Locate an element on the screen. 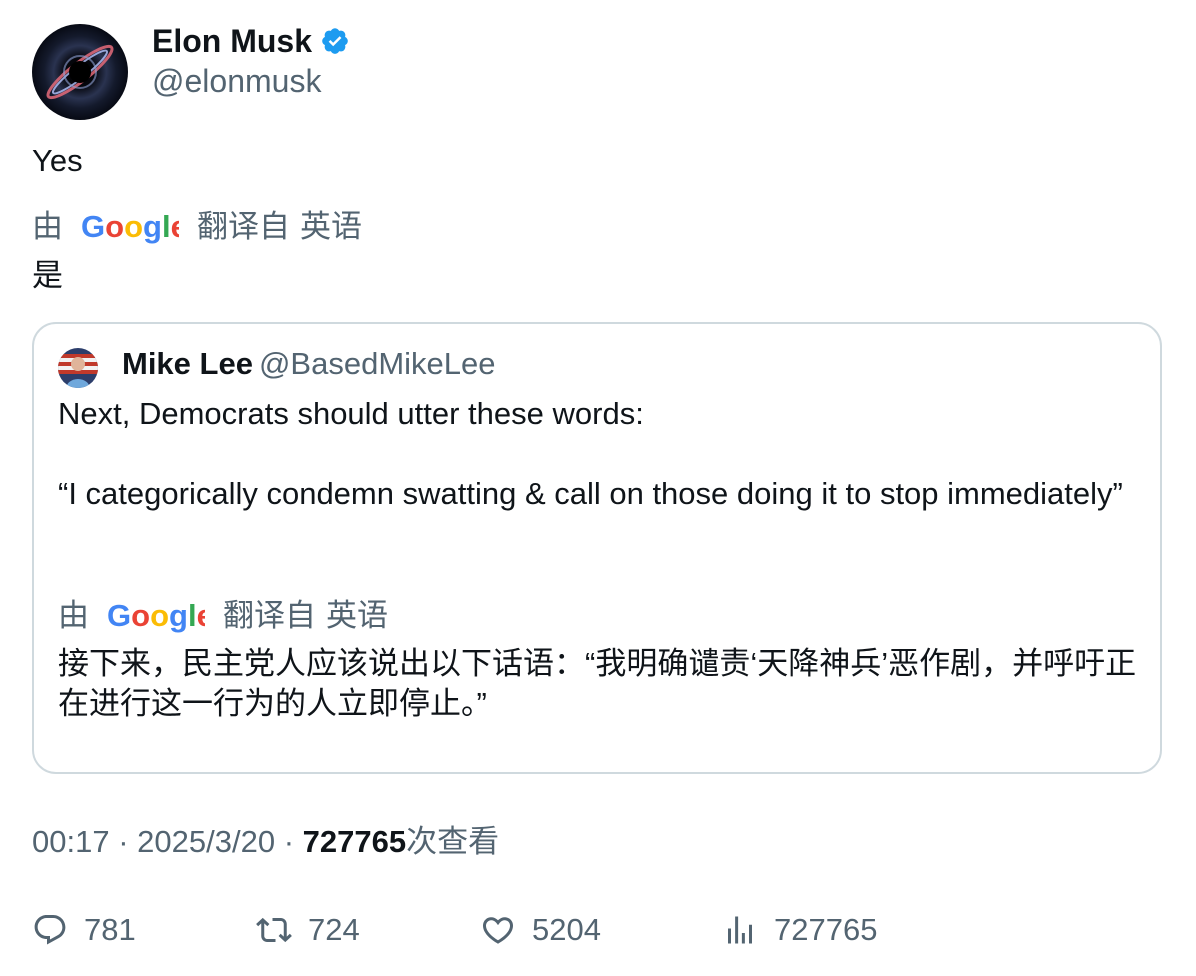 The image size is (1196, 976). tweet-translated-text: 是 is located at coordinates (47, 275).